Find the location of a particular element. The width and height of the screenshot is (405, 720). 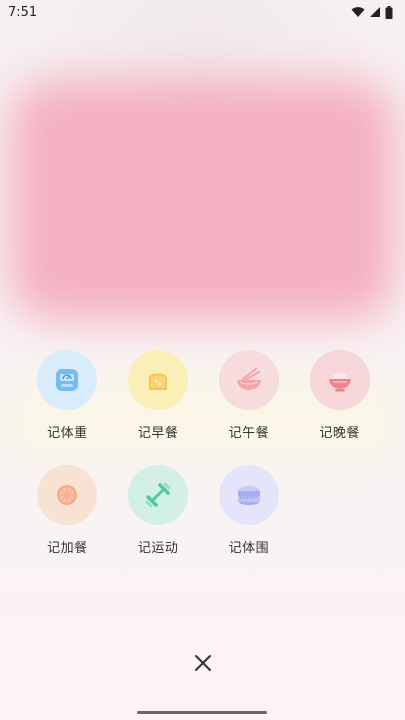

record-body-measurement-icon-circle is located at coordinates (248, 495).